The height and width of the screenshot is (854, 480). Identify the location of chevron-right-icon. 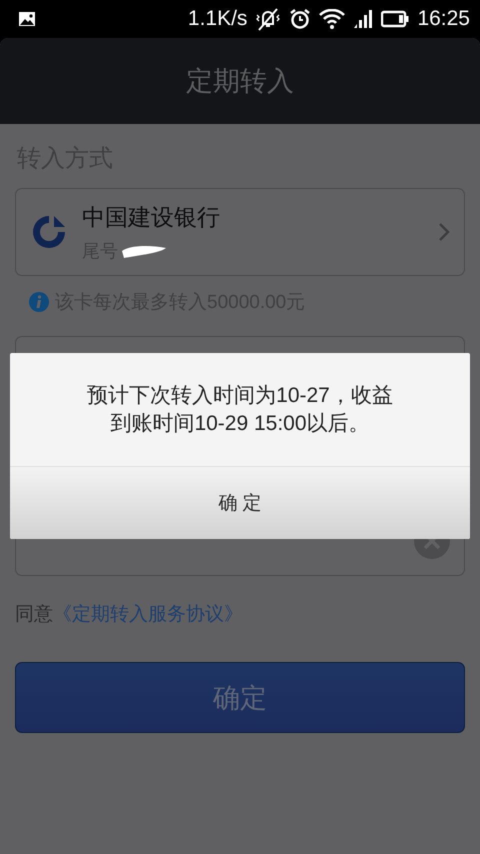
(444, 232).